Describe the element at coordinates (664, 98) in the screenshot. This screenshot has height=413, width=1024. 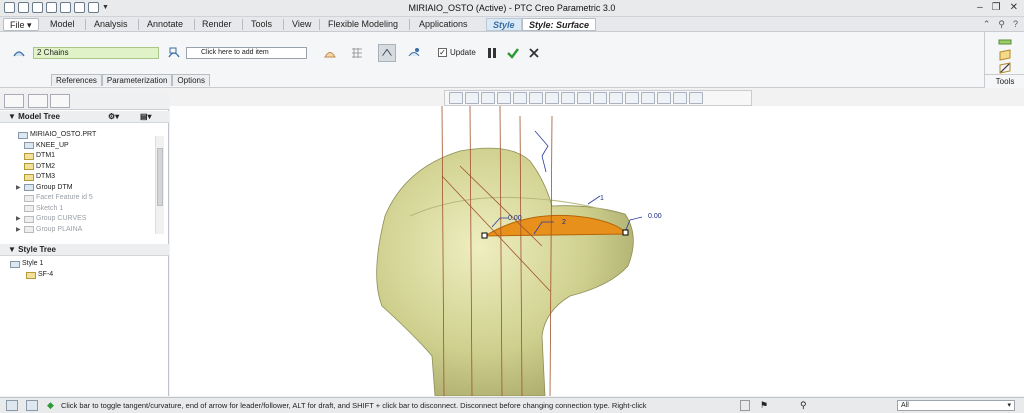
I see `show-planes-icon` at that location.